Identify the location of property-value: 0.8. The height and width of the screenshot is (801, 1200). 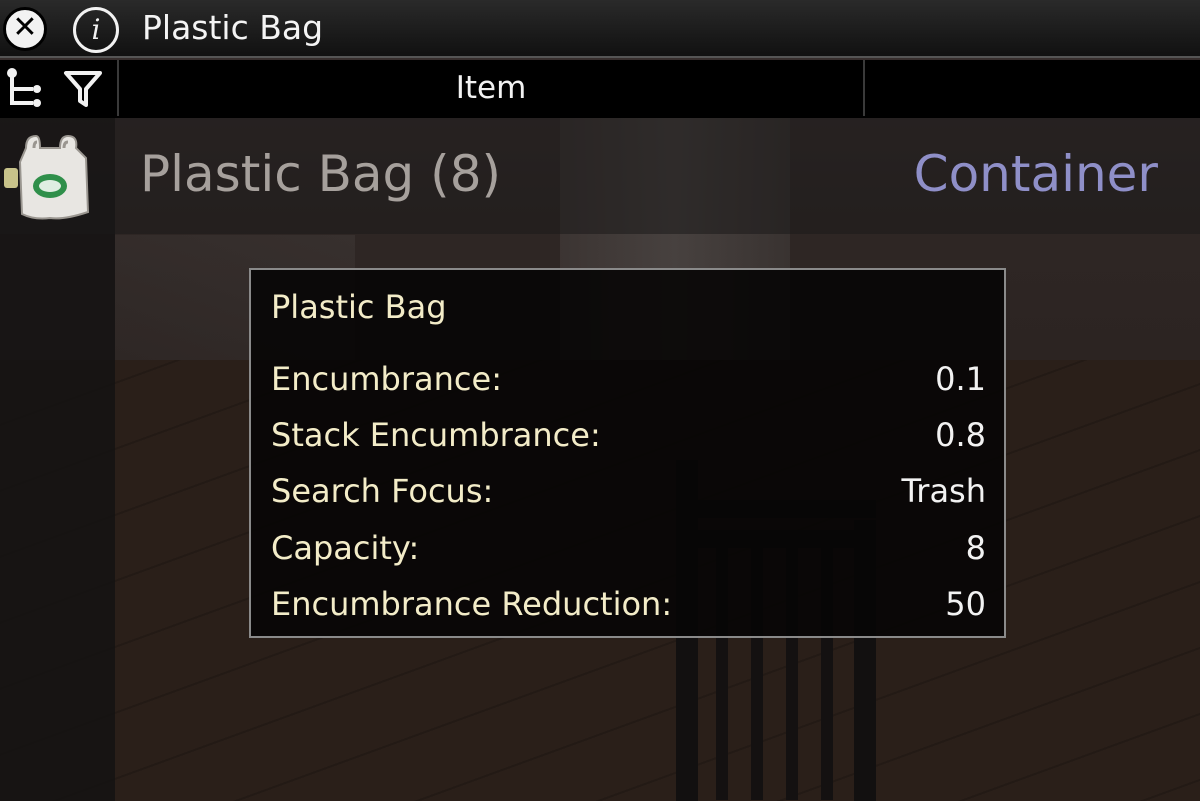
(960, 435).